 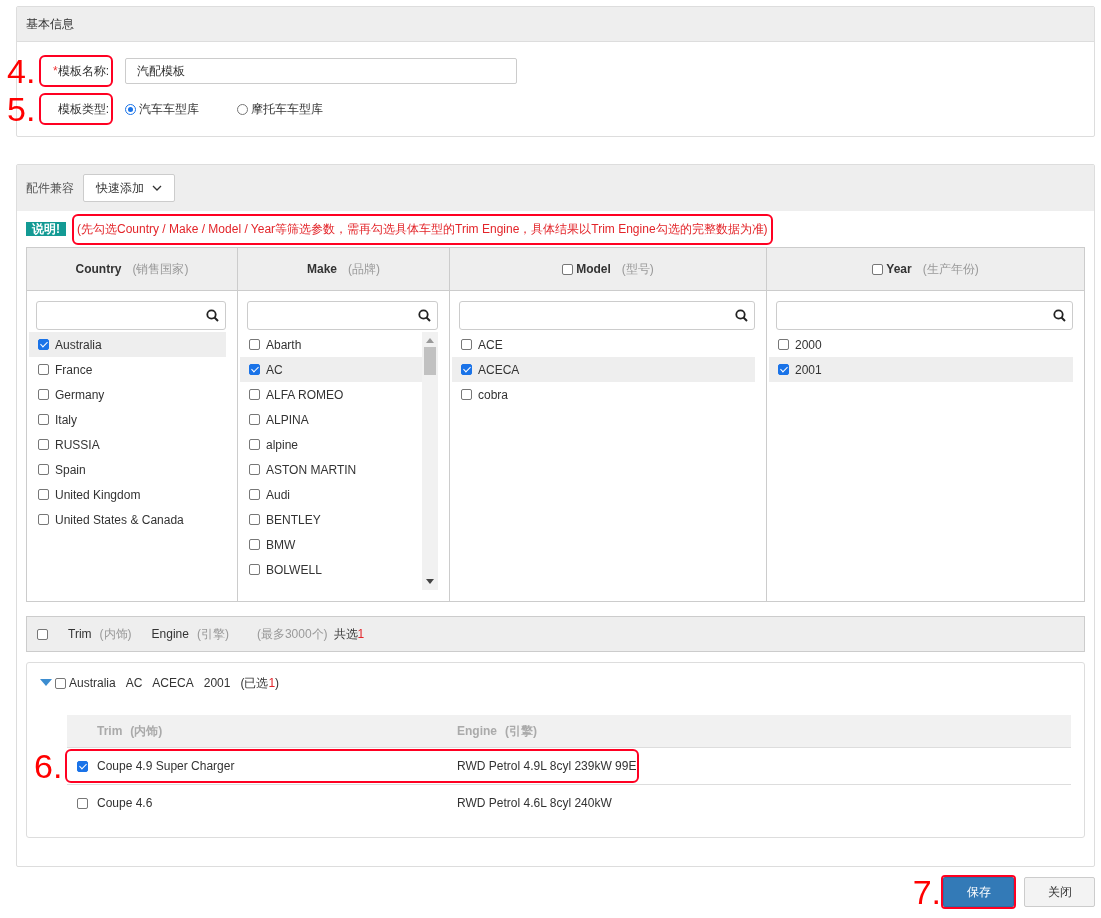 I want to click on scroll-thumb, so click(x=430, y=361).